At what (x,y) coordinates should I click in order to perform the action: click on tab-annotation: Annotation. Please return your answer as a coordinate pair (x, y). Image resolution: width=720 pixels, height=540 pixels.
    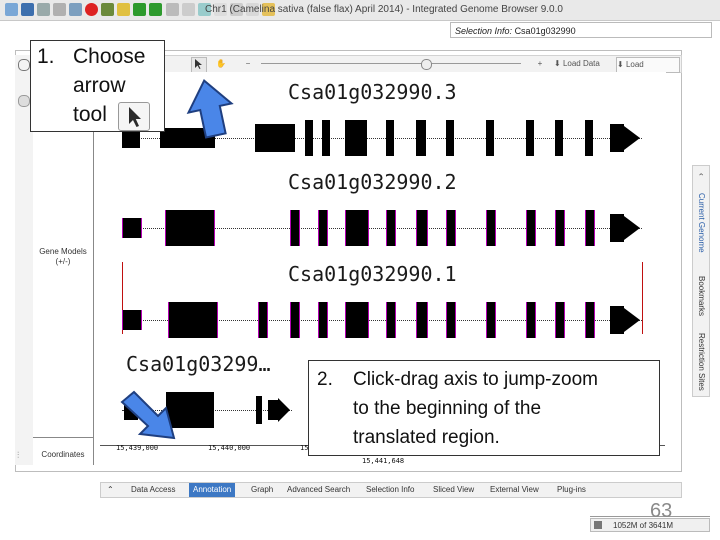
    Looking at the image, I should click on (212, 490).